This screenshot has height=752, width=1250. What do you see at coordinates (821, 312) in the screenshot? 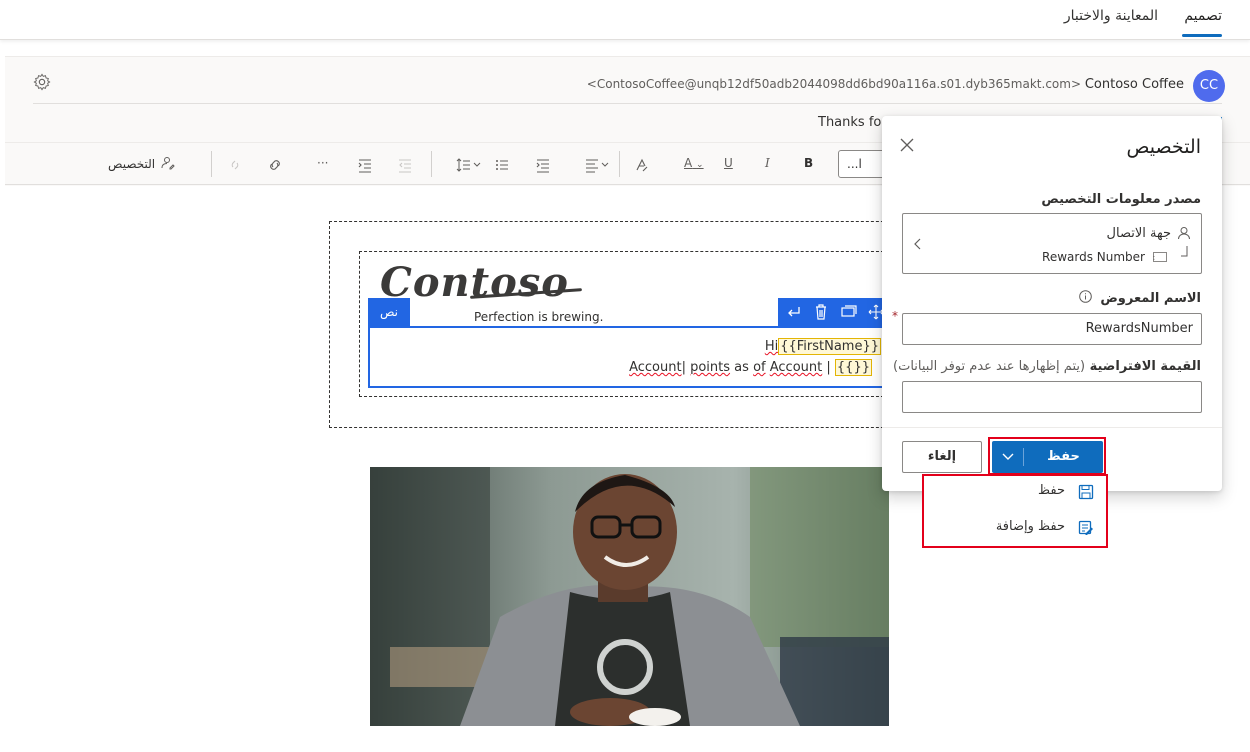
I see `delete-icon` at bounding box center [821, 312].